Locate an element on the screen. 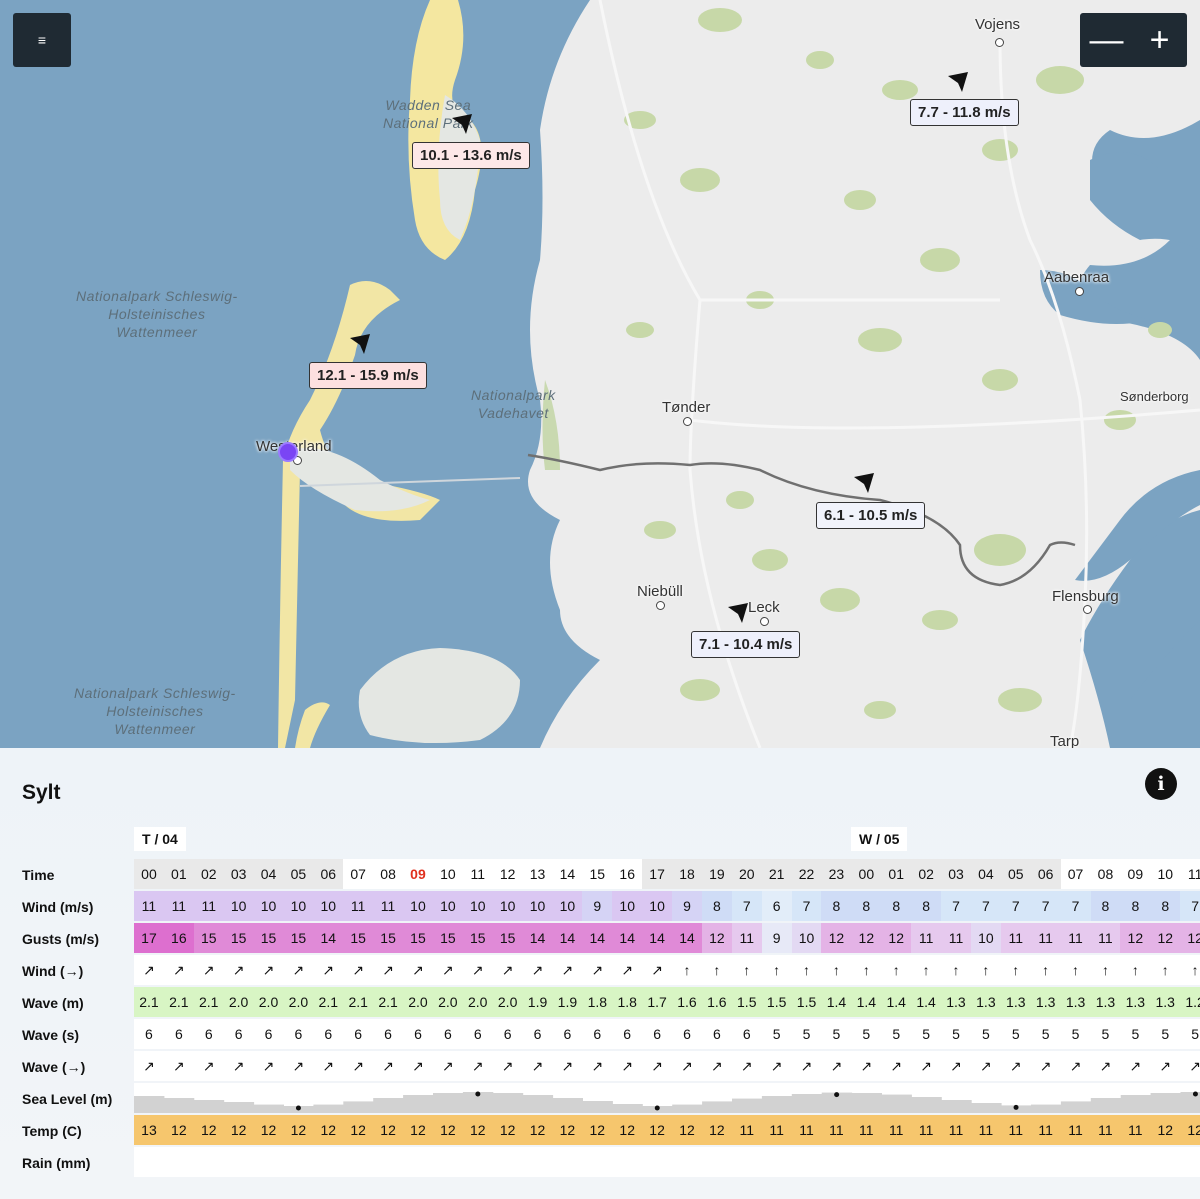  menu-icon: ≡ is located at coordinates (42, 40).